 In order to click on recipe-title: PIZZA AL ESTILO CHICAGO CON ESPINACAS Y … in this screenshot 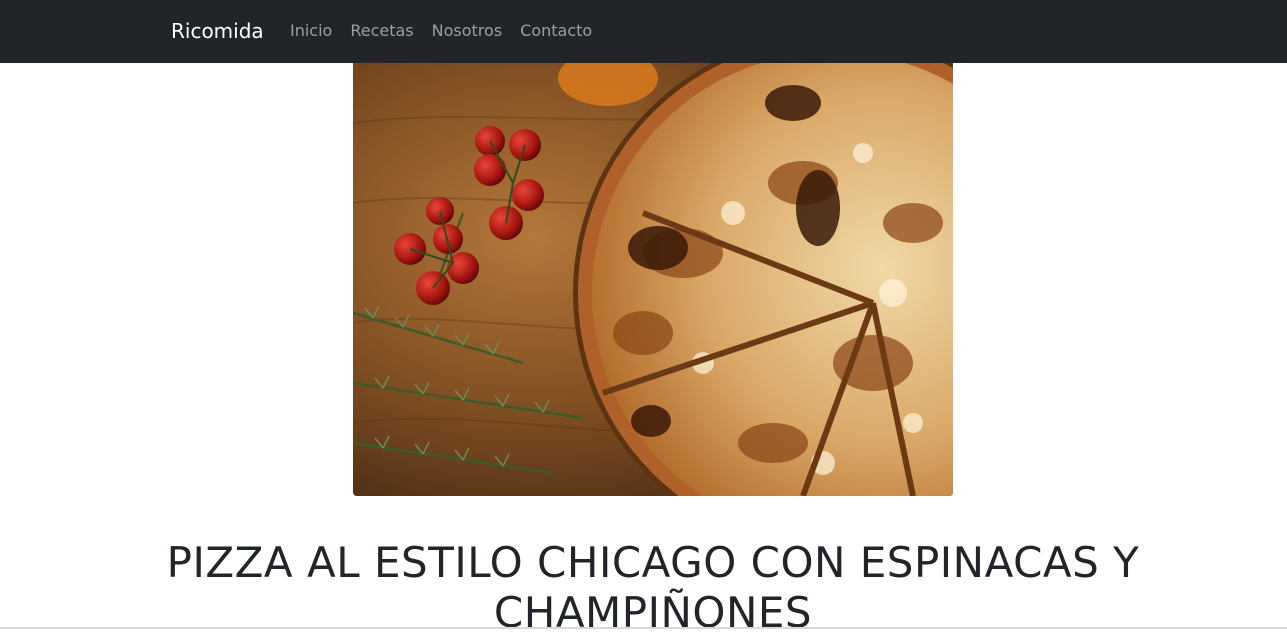, I will do `click(653, 587)`.